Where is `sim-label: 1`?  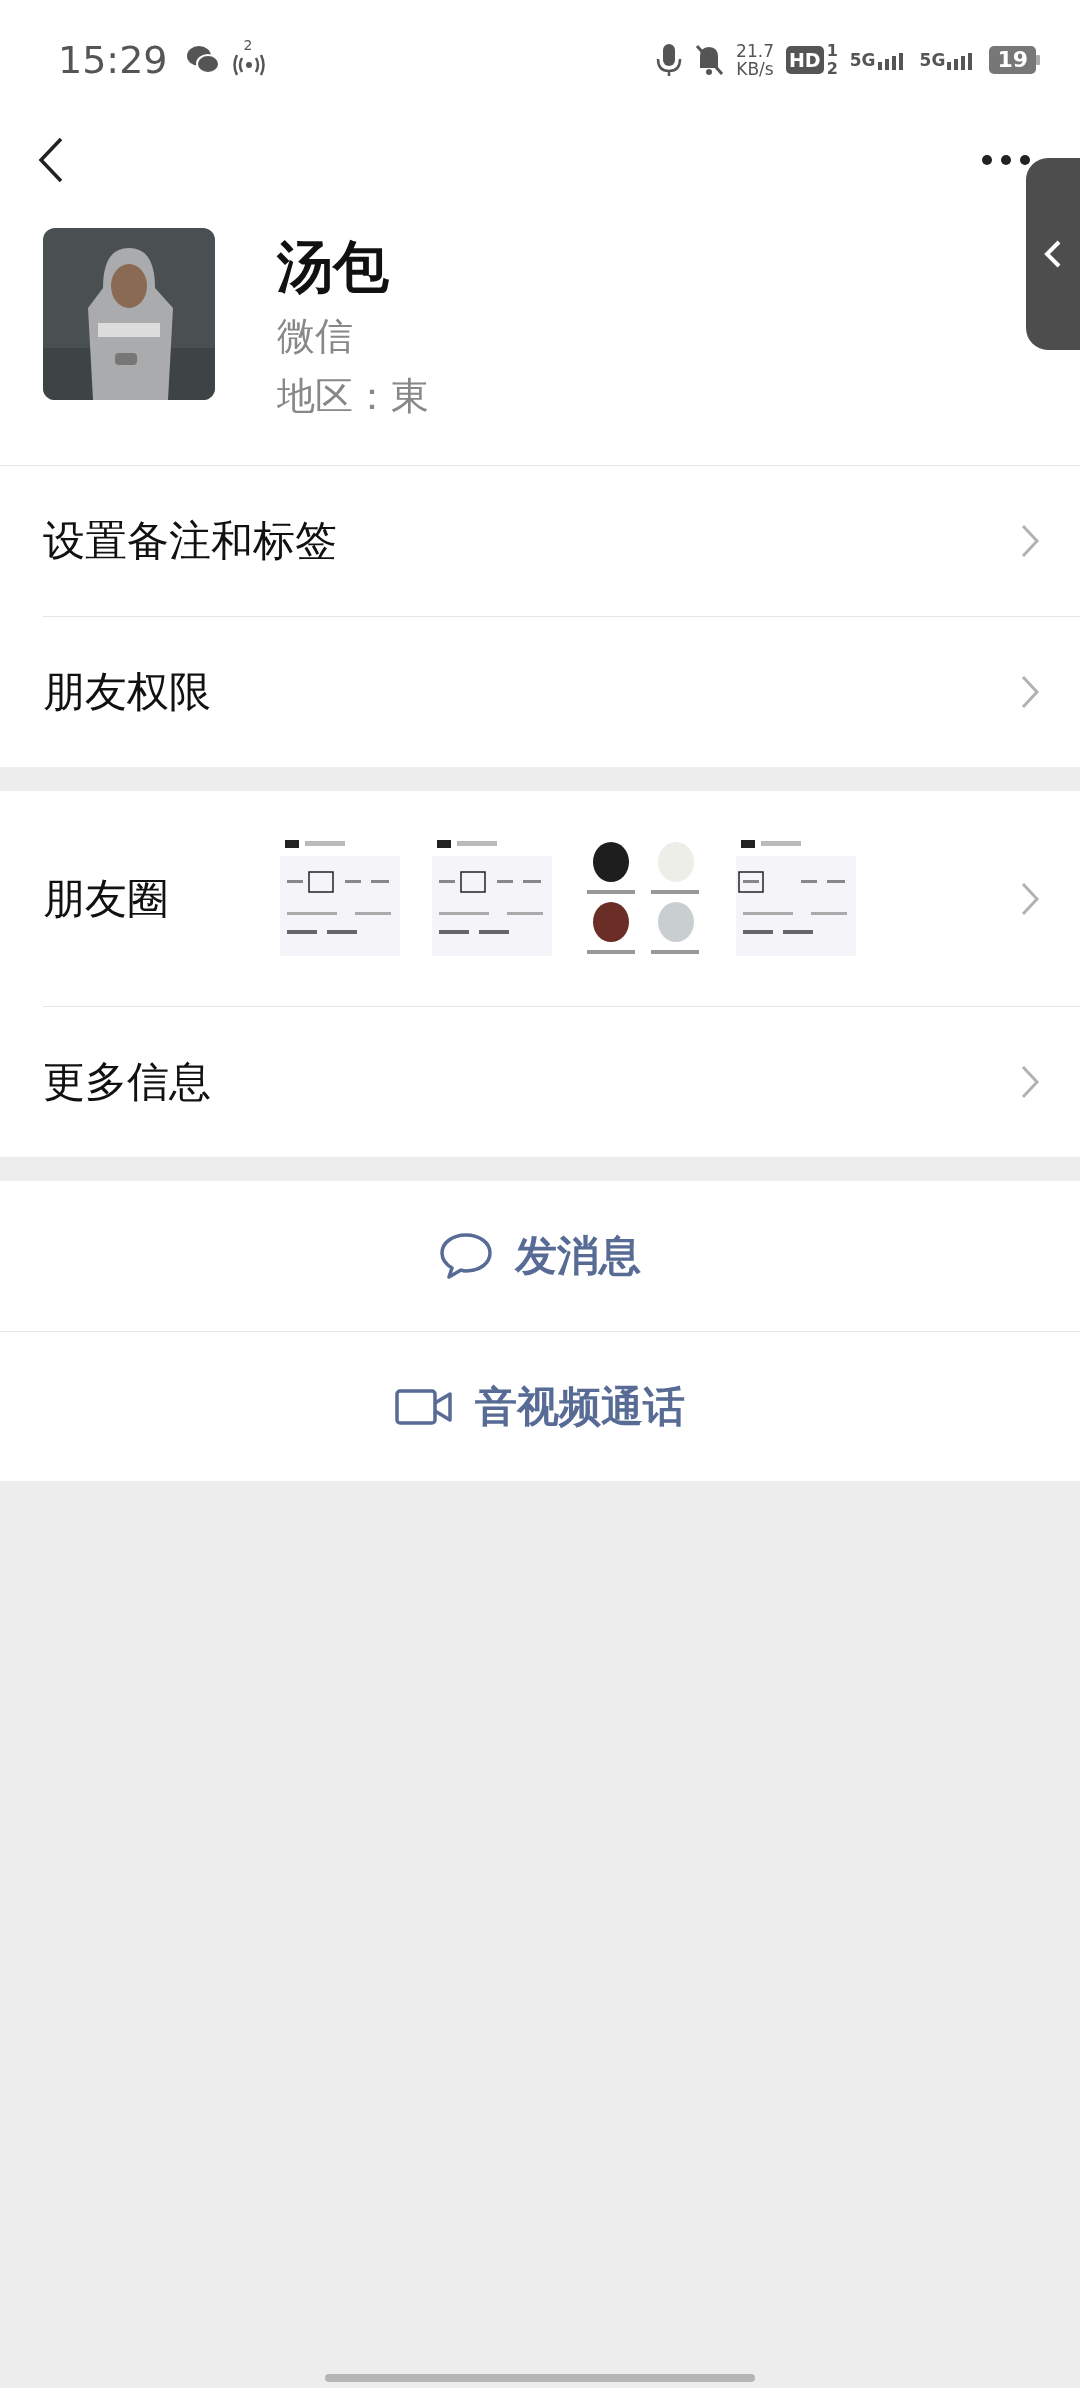
sim-label: 1 is located at coordinates (832, 51).